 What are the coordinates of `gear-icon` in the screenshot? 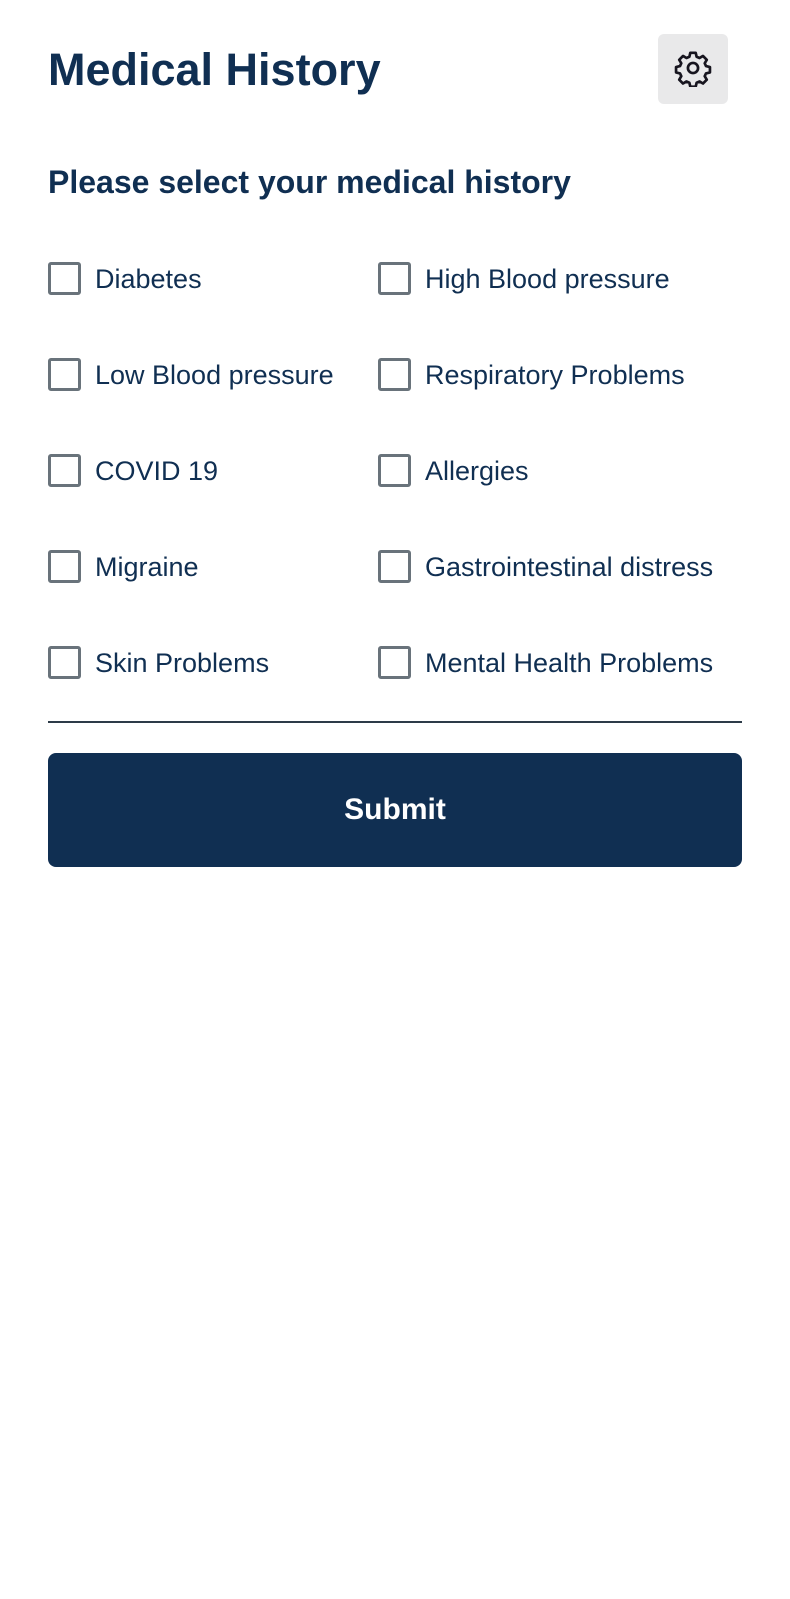 It's located at (693, 69).